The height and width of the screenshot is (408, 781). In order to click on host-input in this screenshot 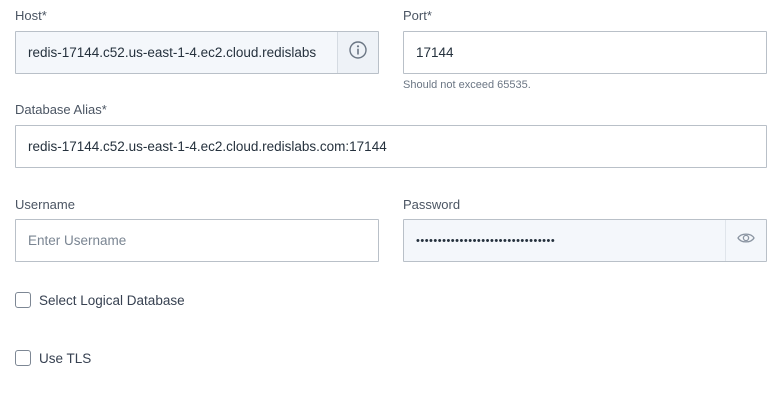, I will do `click(176, 52)`.